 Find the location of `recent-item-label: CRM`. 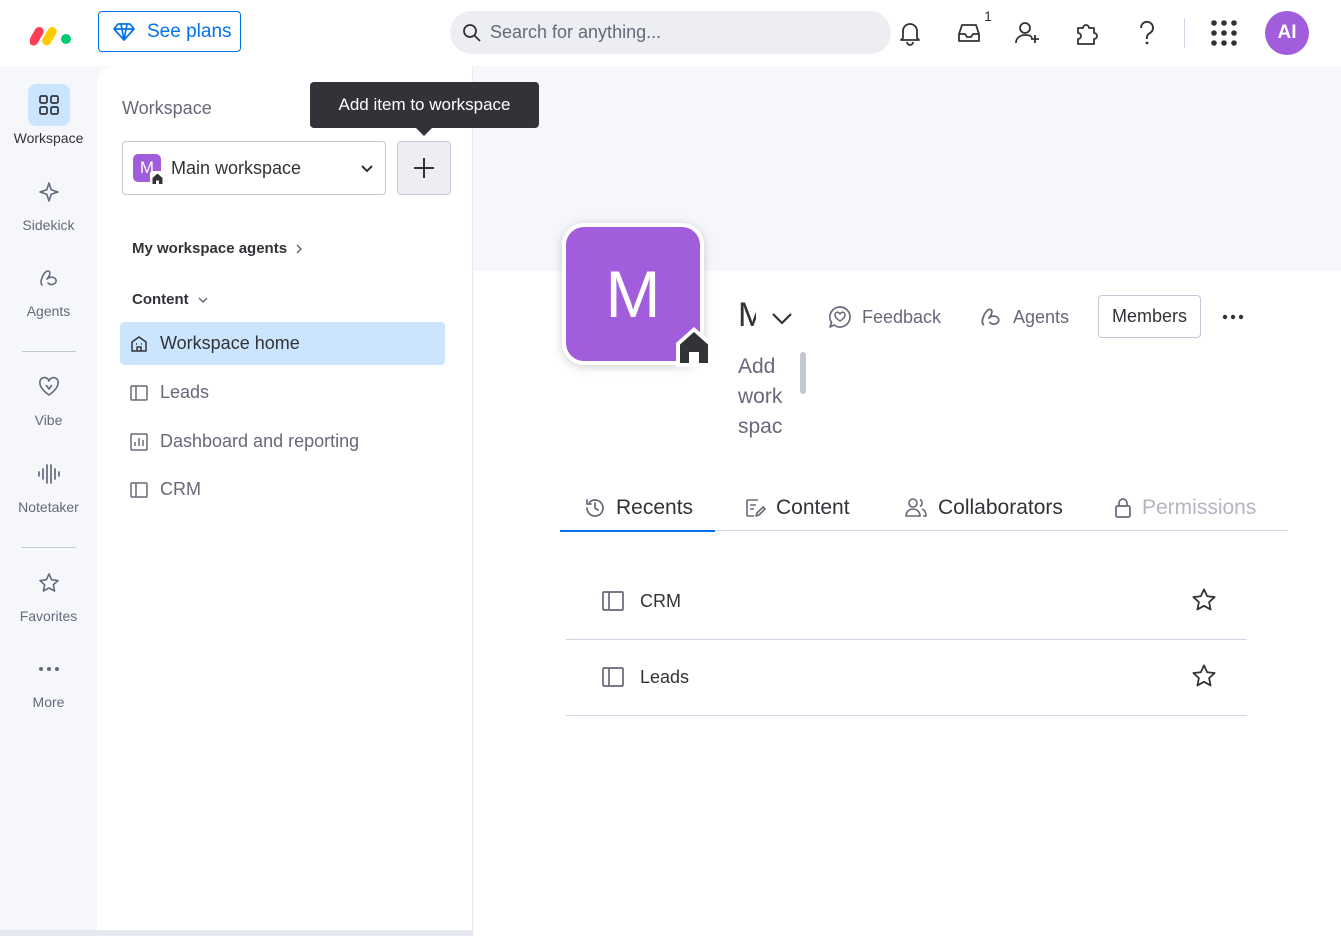

recent-item-label: CRM is located at coordinates (660, 600).